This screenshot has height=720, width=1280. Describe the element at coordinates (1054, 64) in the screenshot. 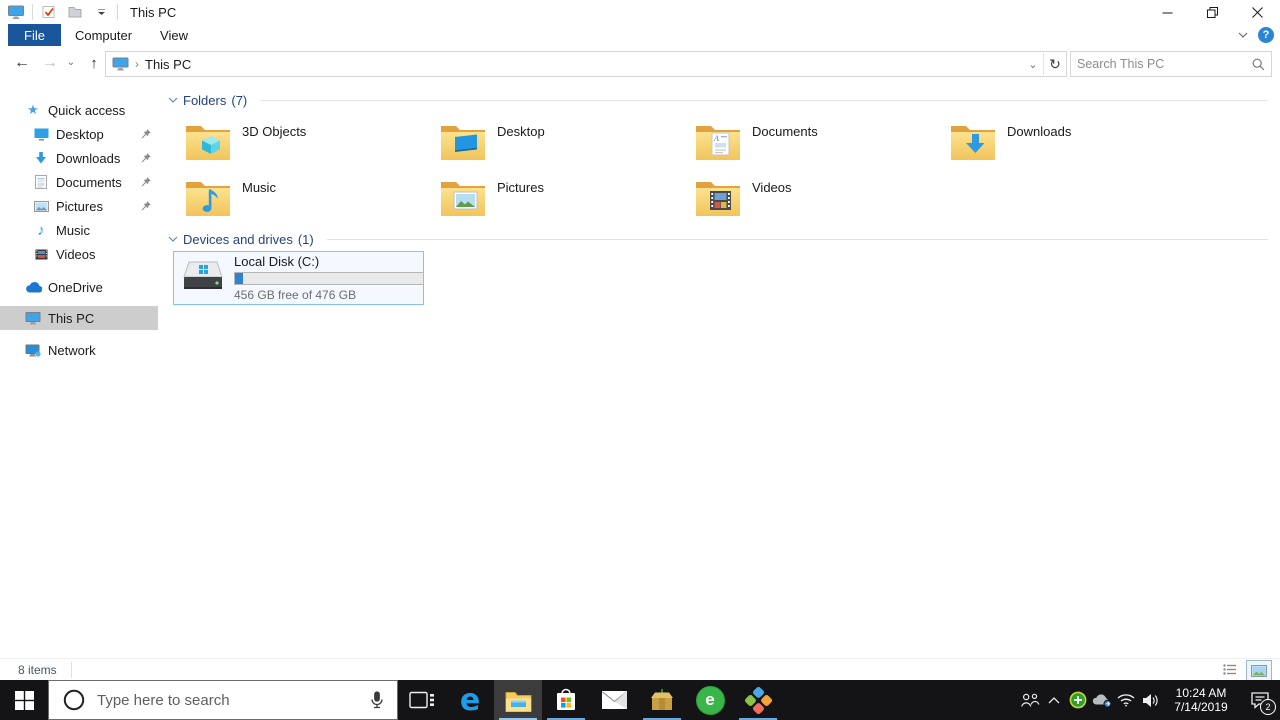

I see `refresh-icon: ↻` at that location.